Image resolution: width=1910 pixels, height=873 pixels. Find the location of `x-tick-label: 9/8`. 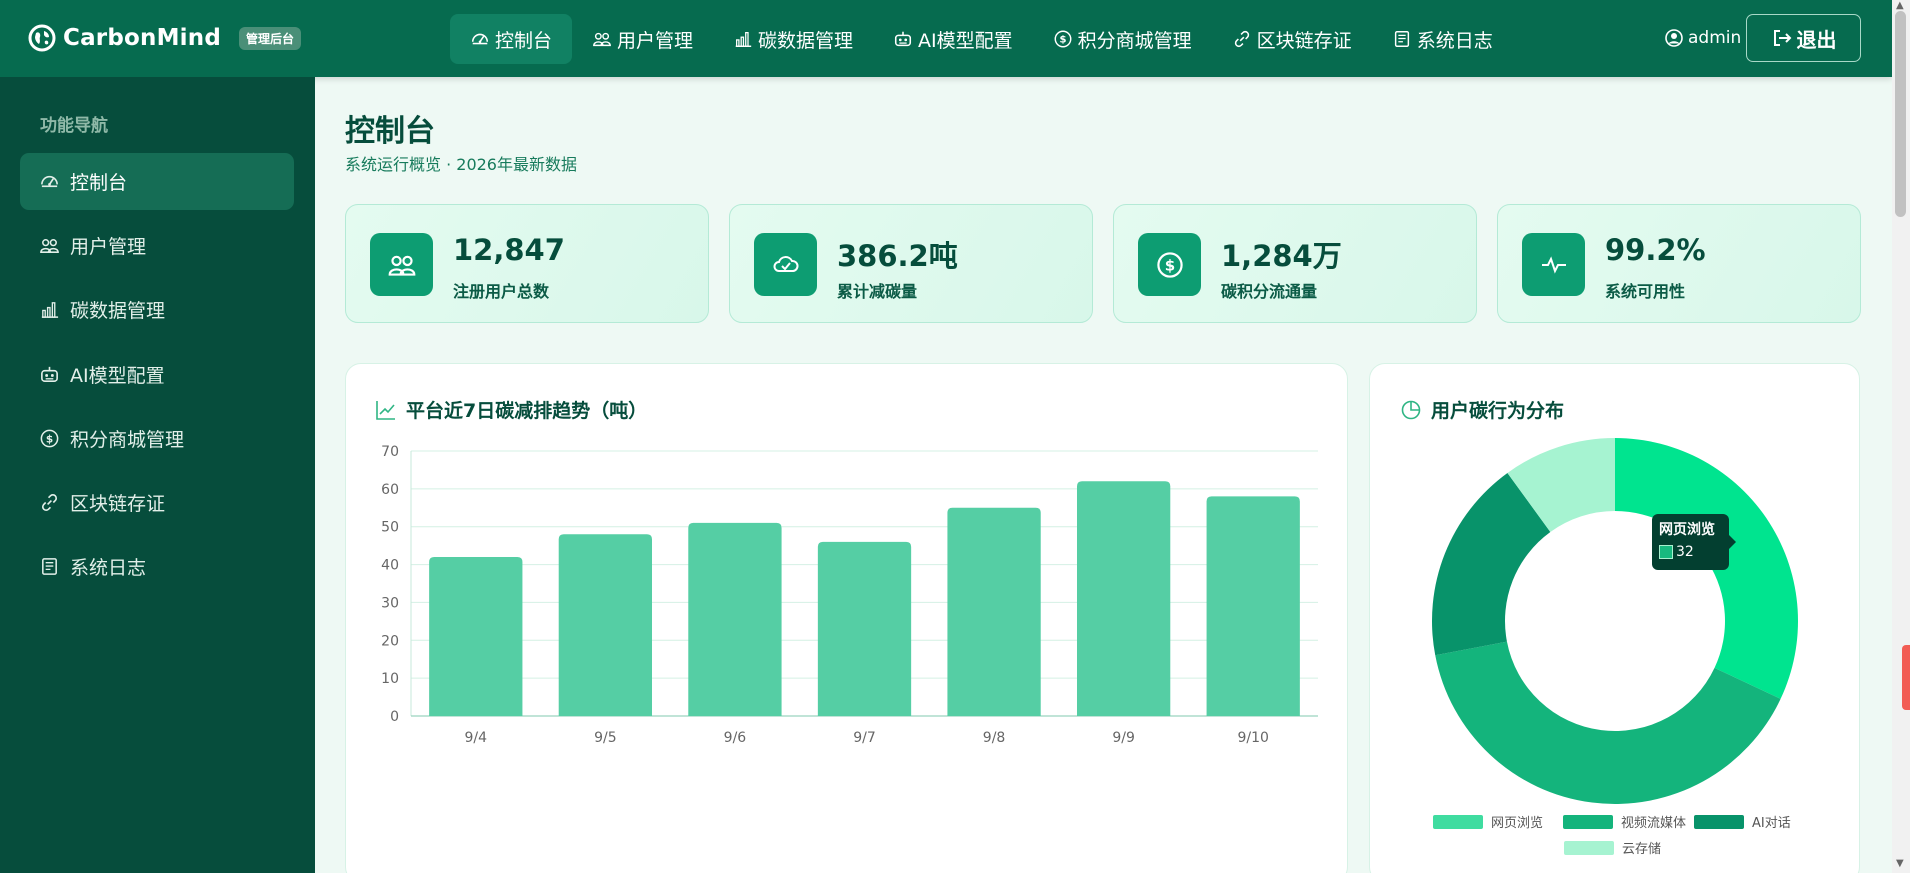

x-tick-label: 9/8 is located at coordinates (994, 738).